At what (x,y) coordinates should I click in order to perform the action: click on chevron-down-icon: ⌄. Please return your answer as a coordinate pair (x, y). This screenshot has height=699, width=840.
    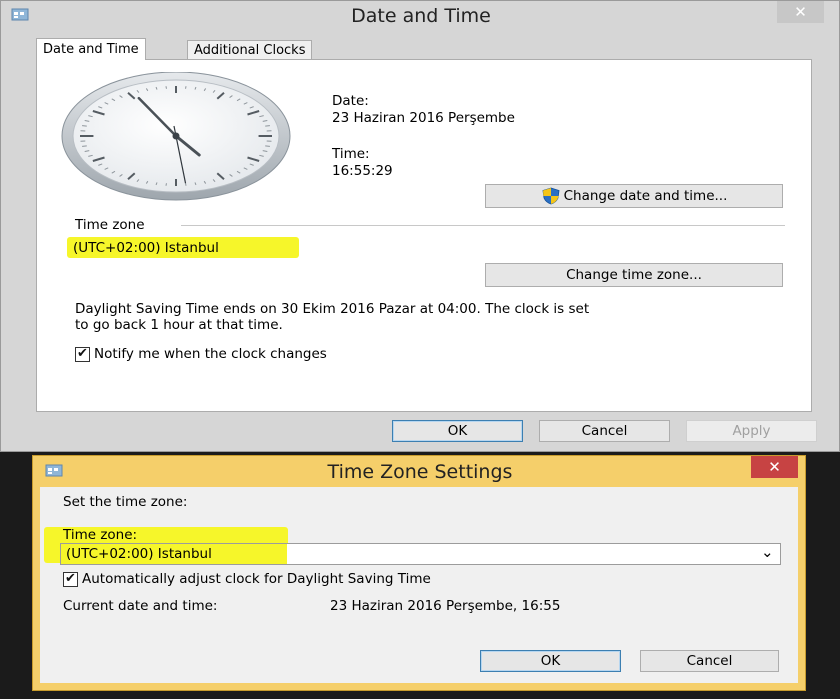
    Looking at the image, I should click on (767, 552).